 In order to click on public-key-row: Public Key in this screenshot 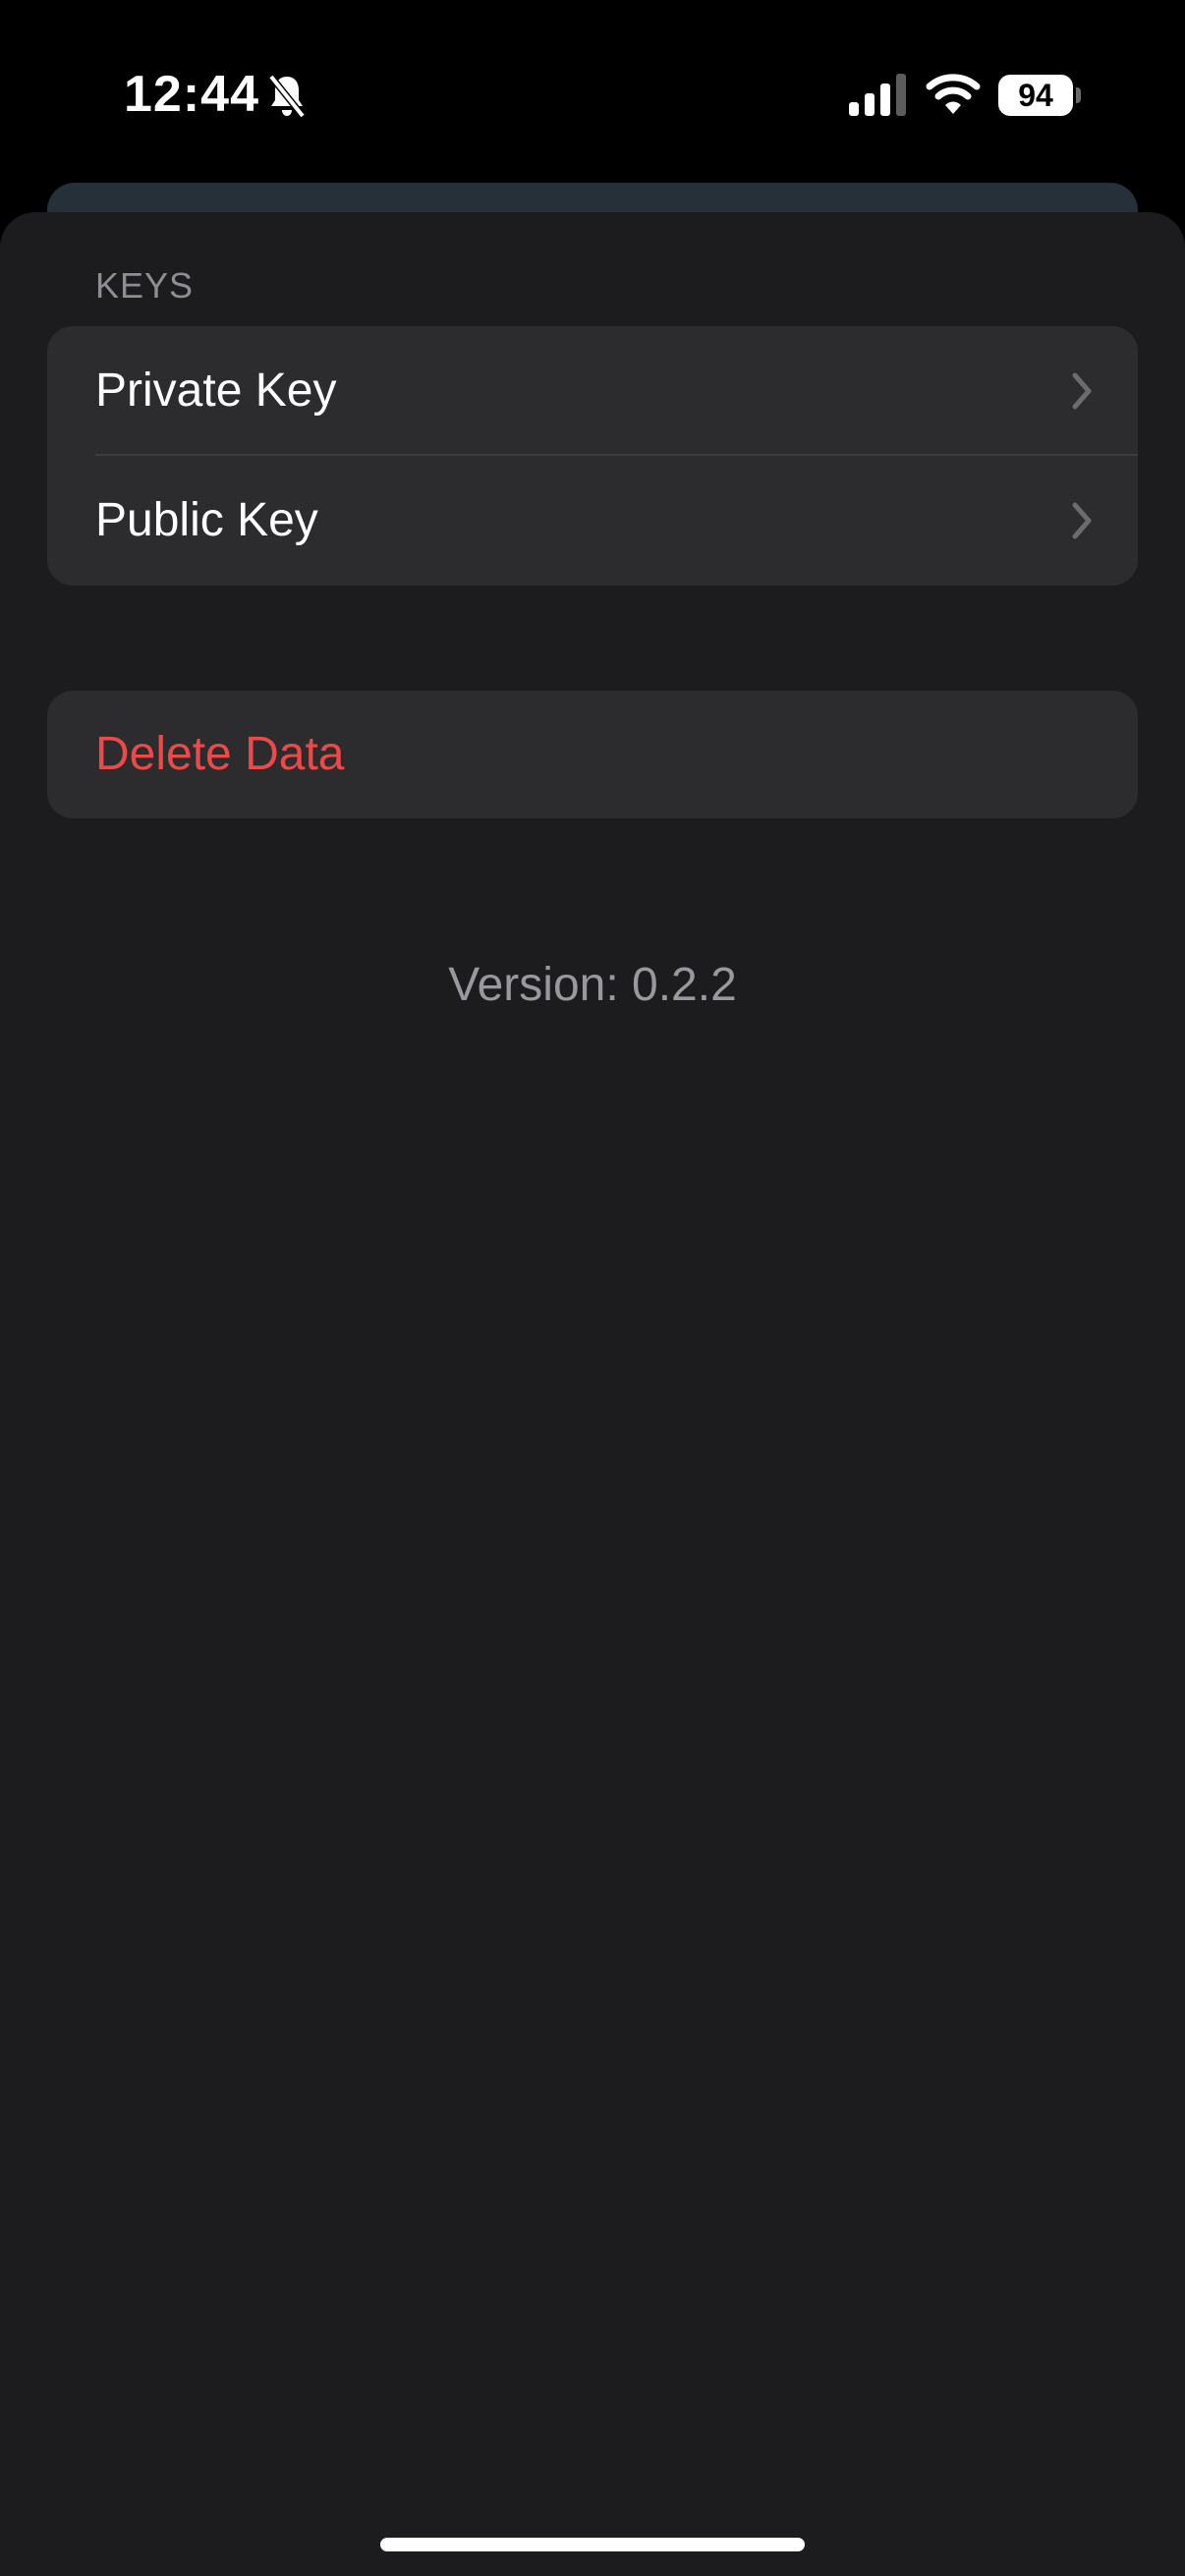, I will do `click(592, 521)`.